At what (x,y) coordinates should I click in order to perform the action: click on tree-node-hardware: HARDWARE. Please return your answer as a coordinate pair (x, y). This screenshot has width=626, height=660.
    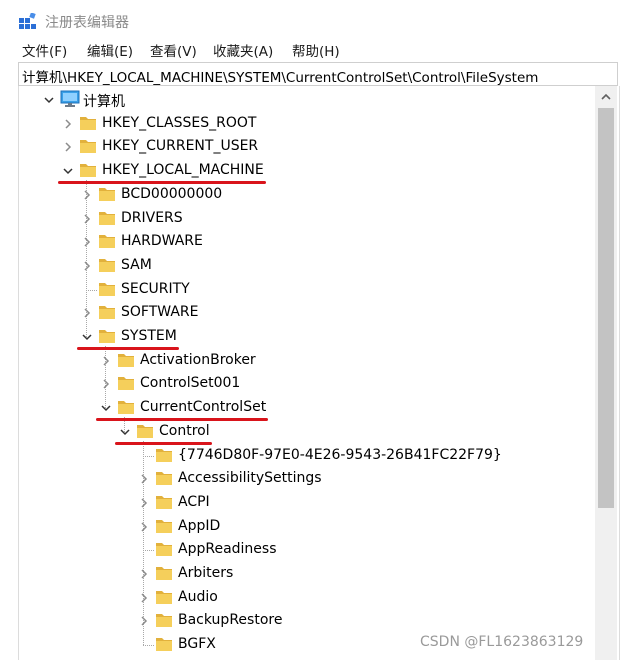
    Looking at the image, I should click on (304, 242).